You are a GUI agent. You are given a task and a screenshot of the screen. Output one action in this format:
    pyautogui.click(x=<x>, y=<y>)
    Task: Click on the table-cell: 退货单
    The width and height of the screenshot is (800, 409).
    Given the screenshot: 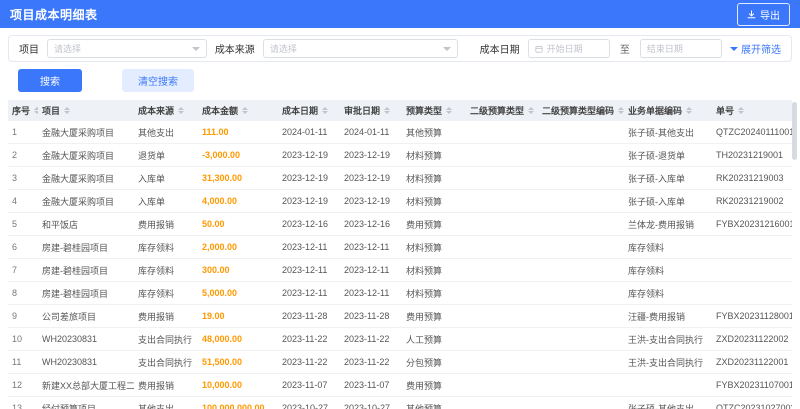 What is the action you would take?
    pyautogui.click(x=166, y=155)
    